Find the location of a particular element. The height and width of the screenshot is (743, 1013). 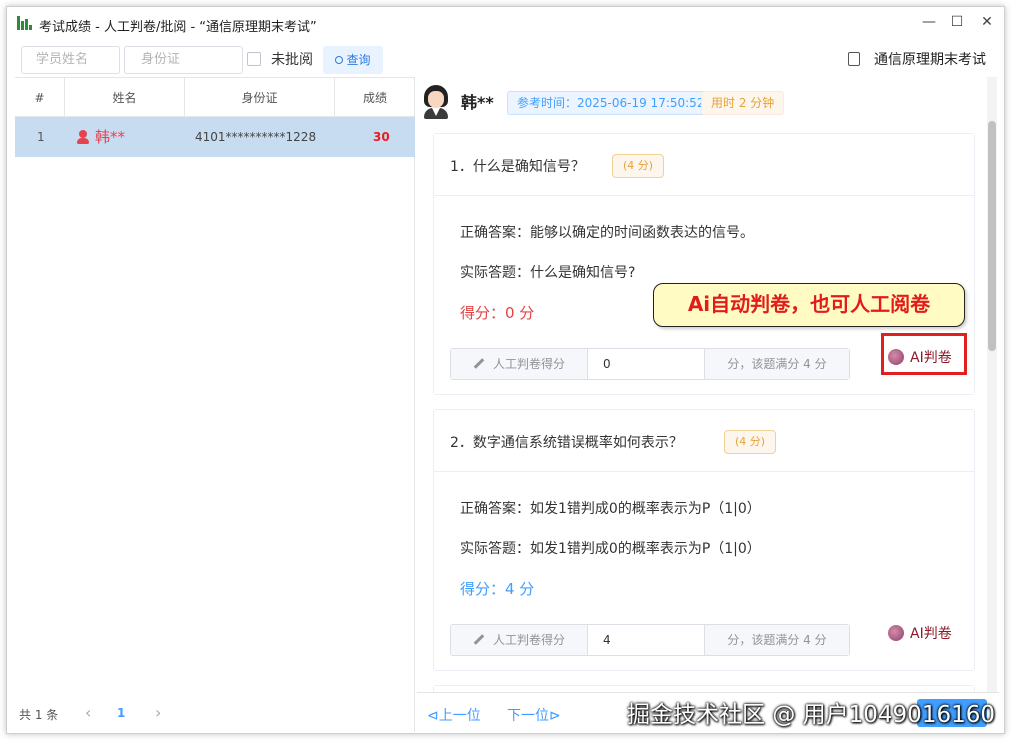

ai-grade-highlight is located at coordinates (924, 354).